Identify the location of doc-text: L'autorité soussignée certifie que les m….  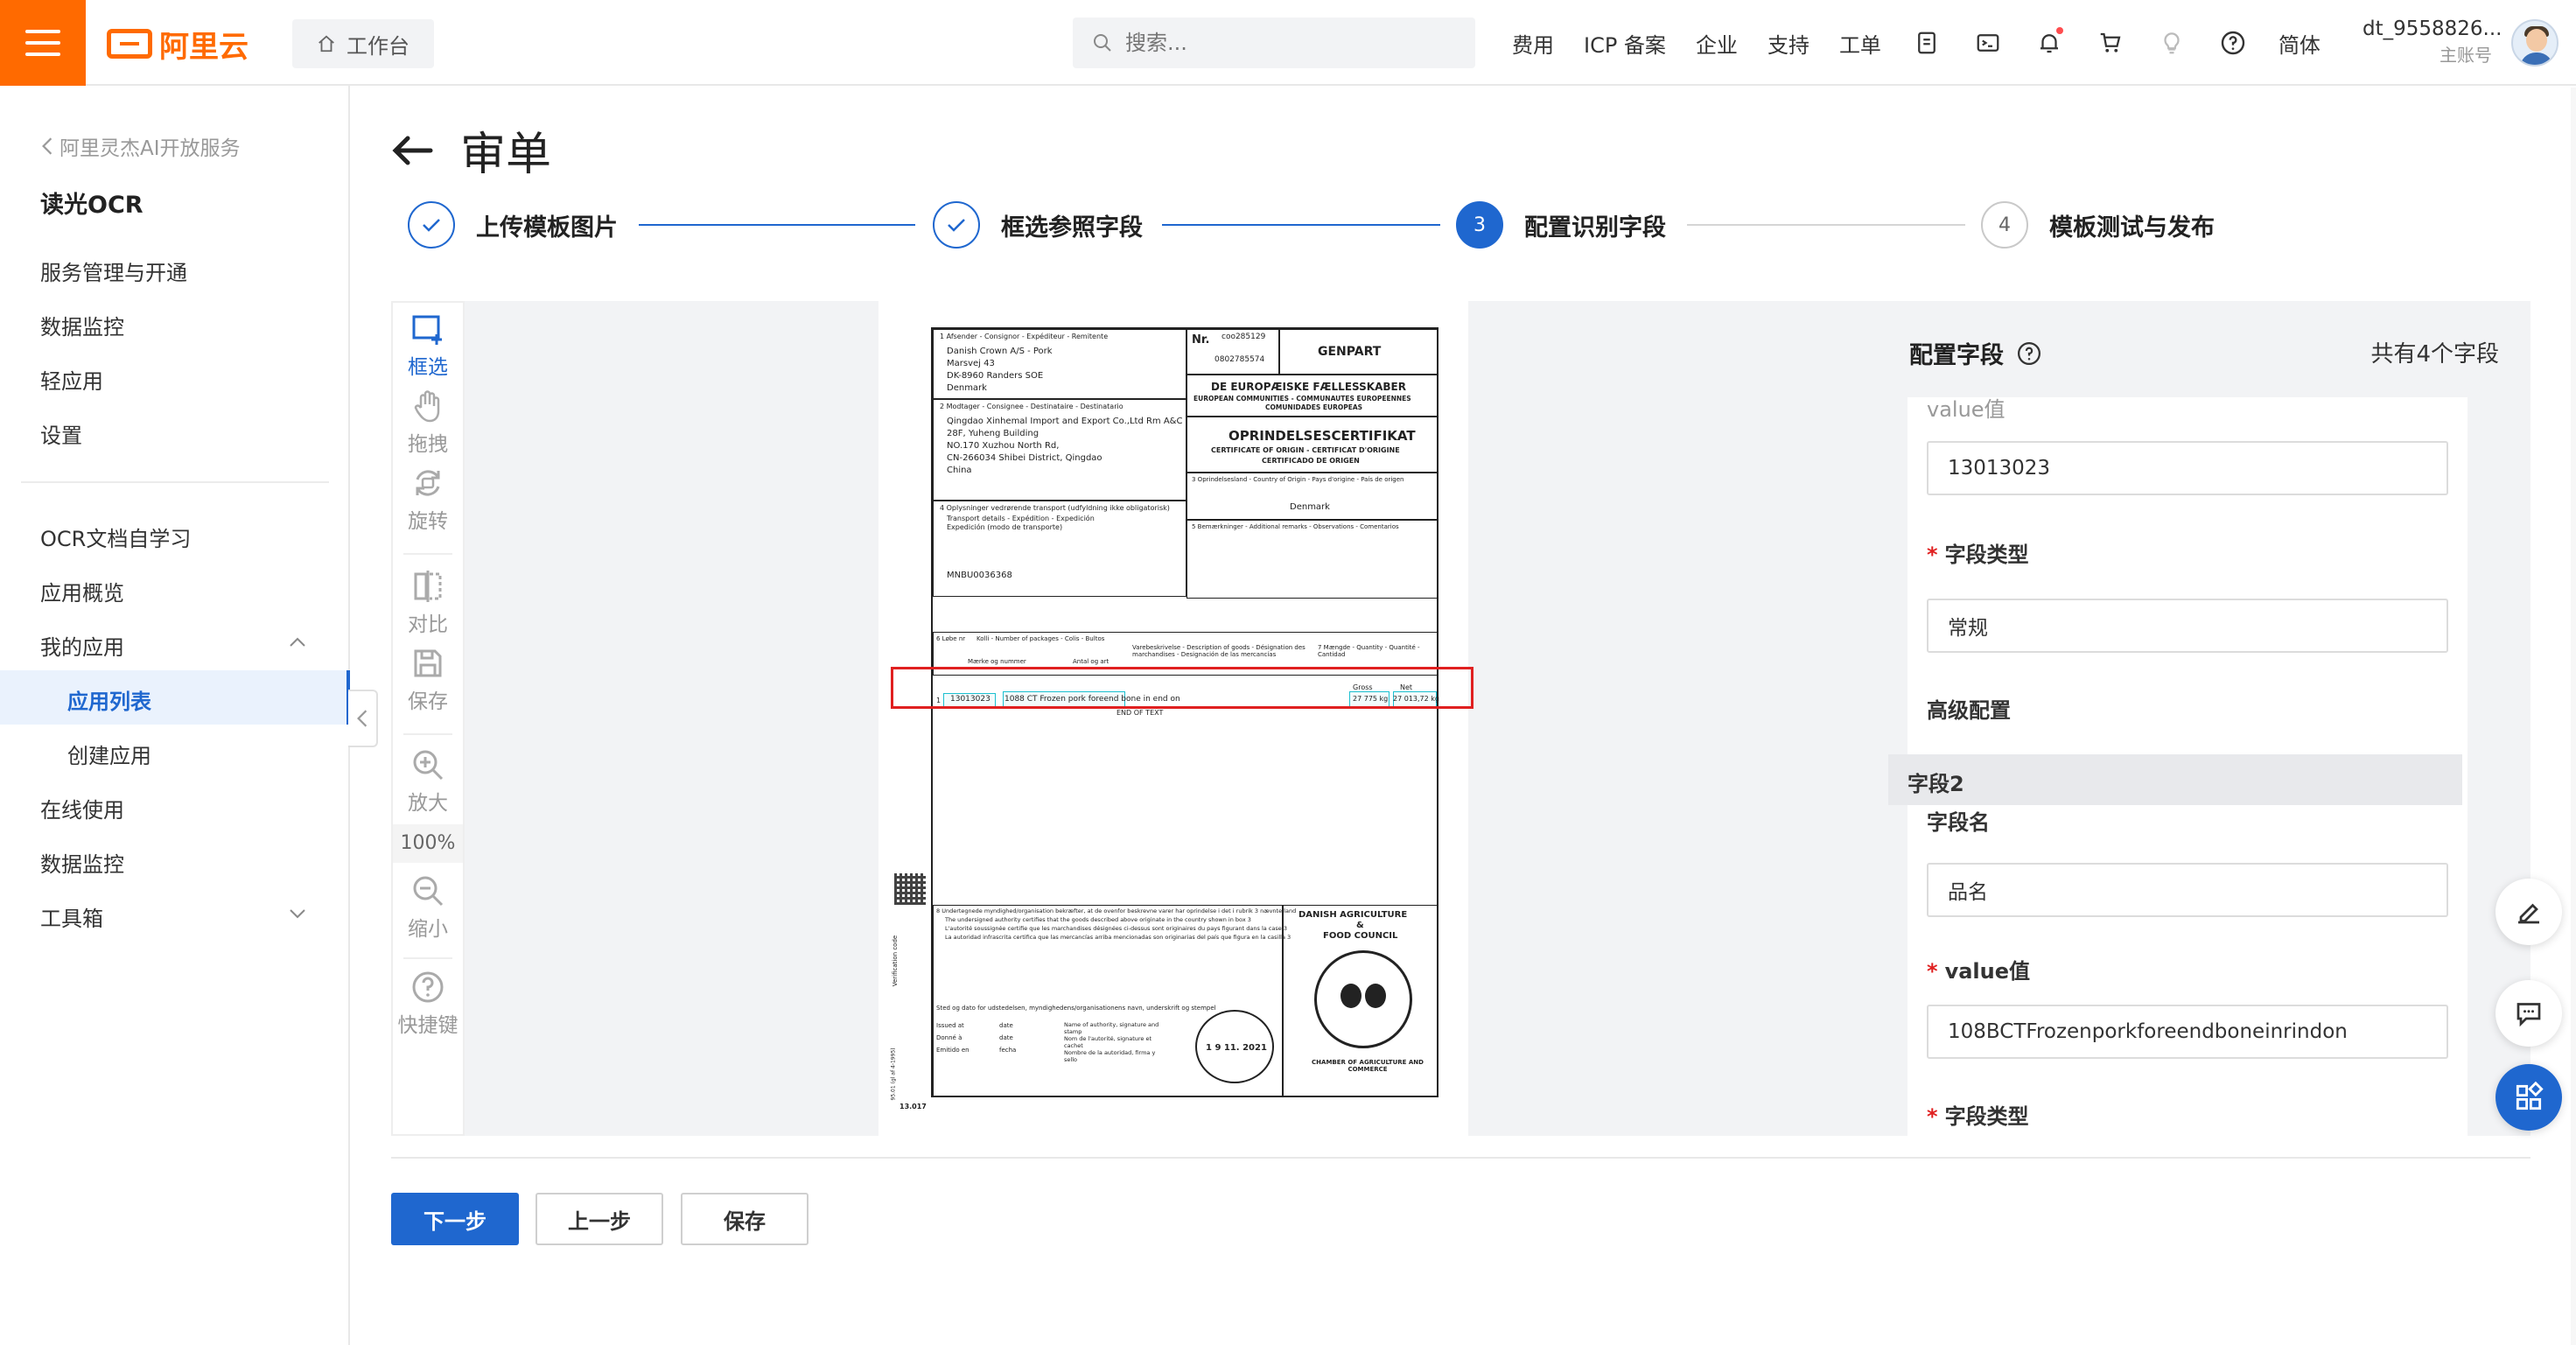
(1116, 928).